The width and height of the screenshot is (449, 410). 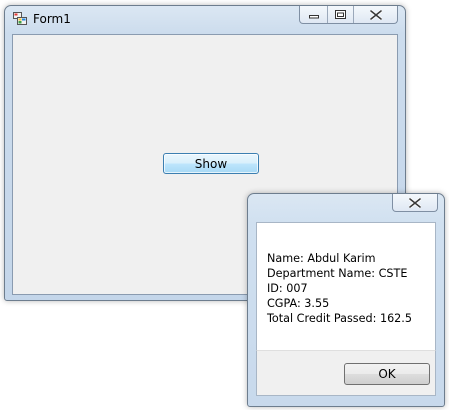 What do you see at coordinates (387, 374) in the screenshot?
I see `ok-button: OK` at bounding box center [387, 374].